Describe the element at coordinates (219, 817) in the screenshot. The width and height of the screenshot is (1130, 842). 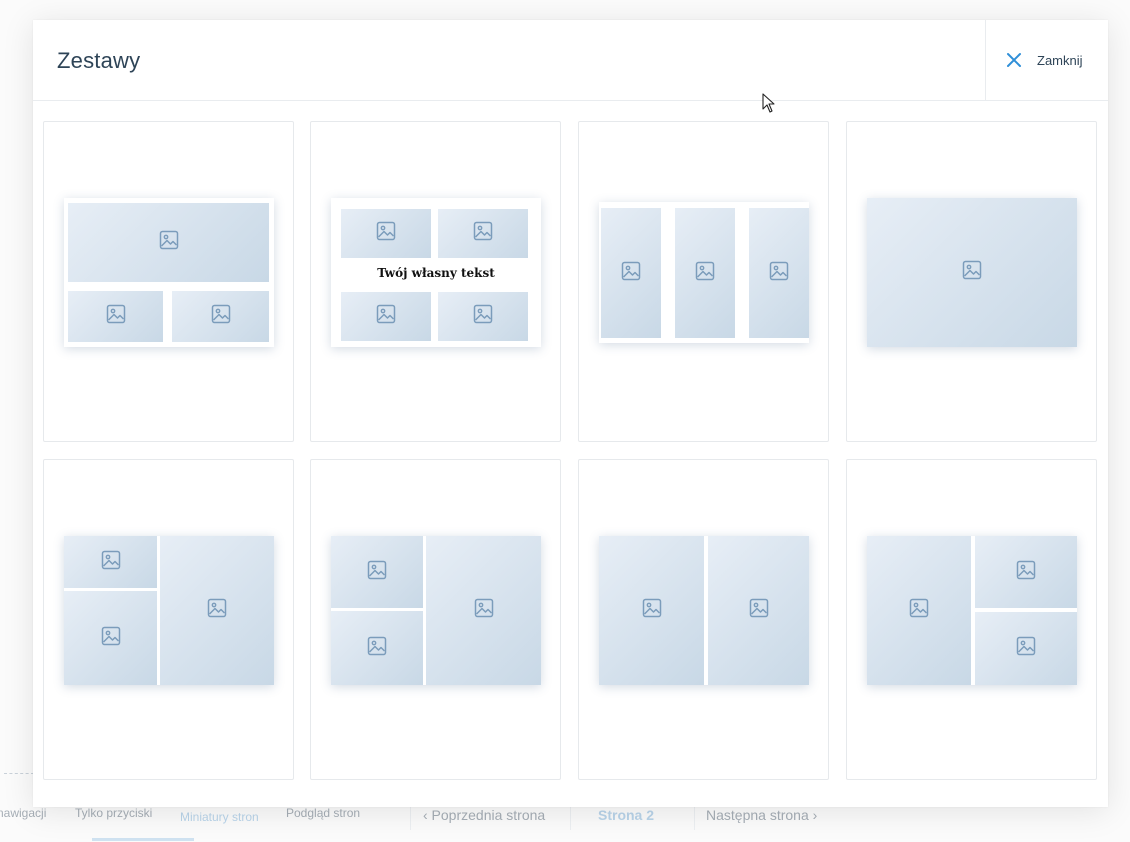
I see `background-tab-thumbnails: Miniatury stron` at that location.